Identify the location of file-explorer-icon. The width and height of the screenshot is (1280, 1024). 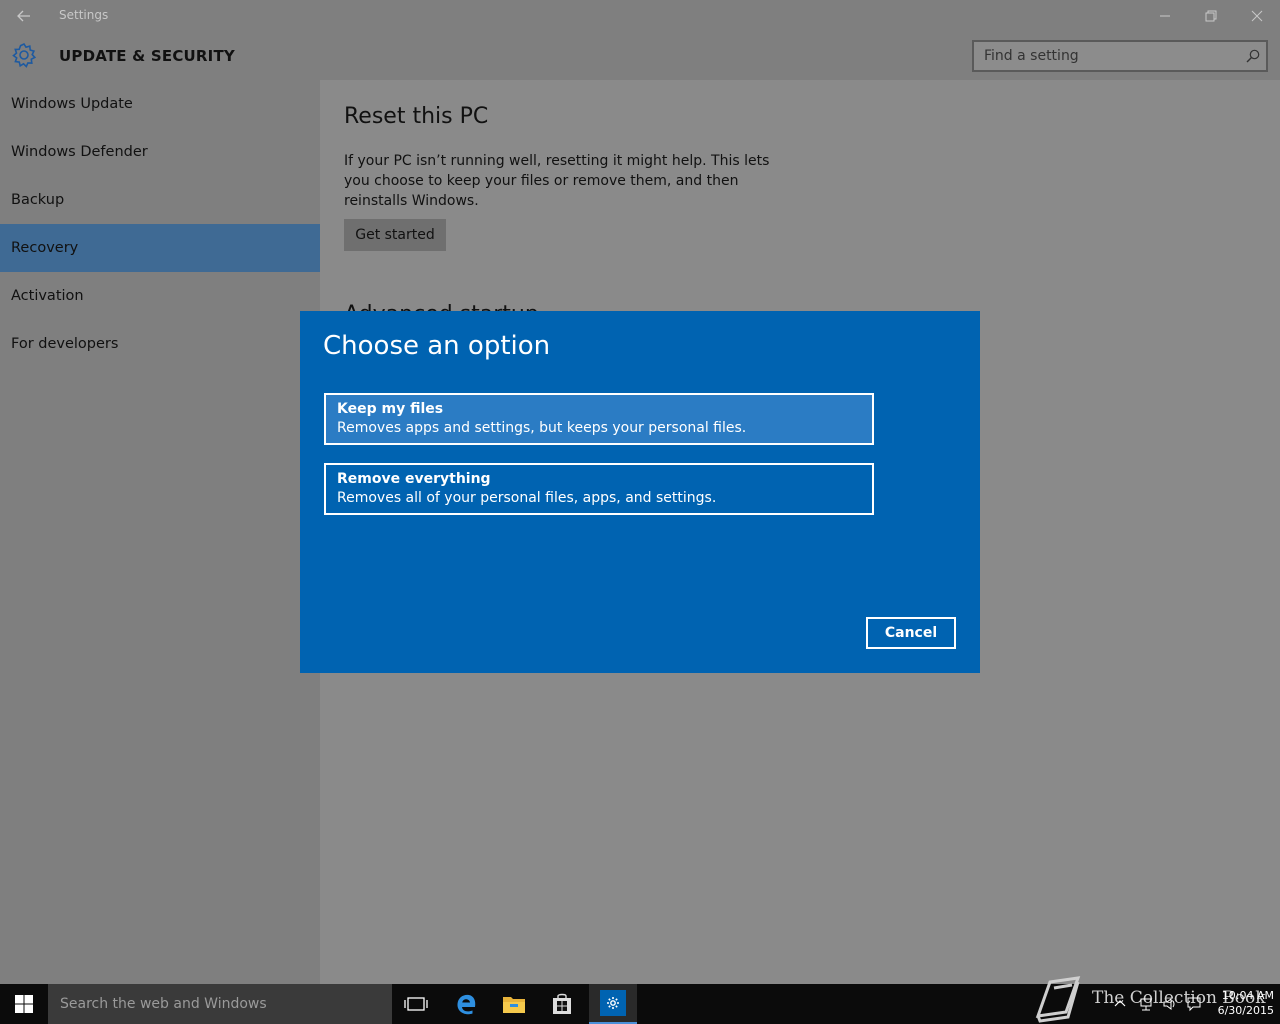
(514, 1005).